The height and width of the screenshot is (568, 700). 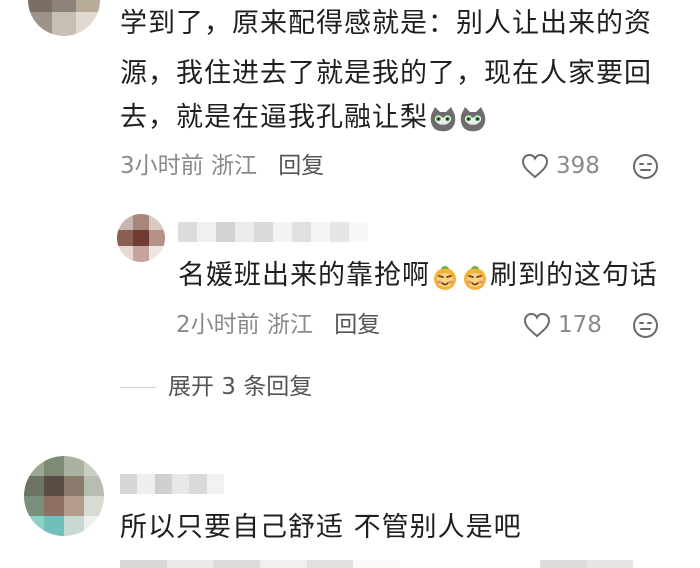 I want to click on reply-text: 名媛班出来的靠抢啊 刷到的这句话, so click(x=418, y=276).